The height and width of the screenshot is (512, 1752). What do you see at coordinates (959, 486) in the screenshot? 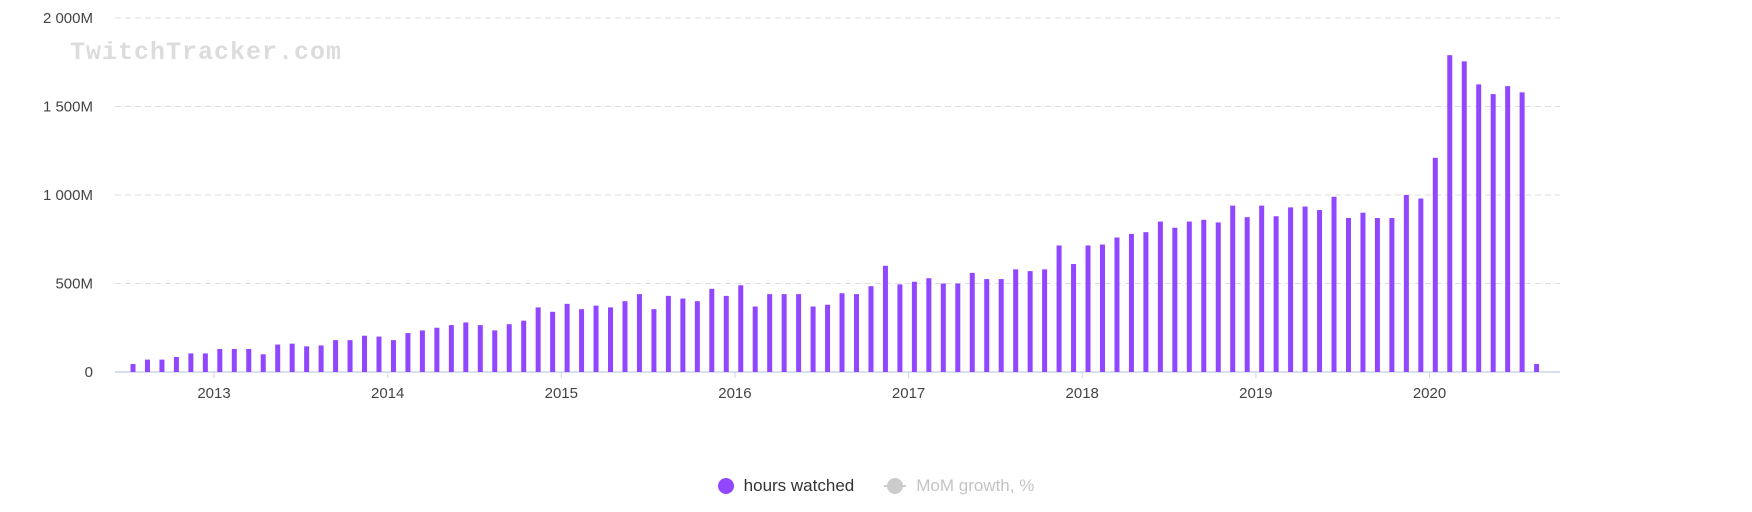
I see `legend-item-mom-growth: MoM growth, %` at bounding box center [959, 486].